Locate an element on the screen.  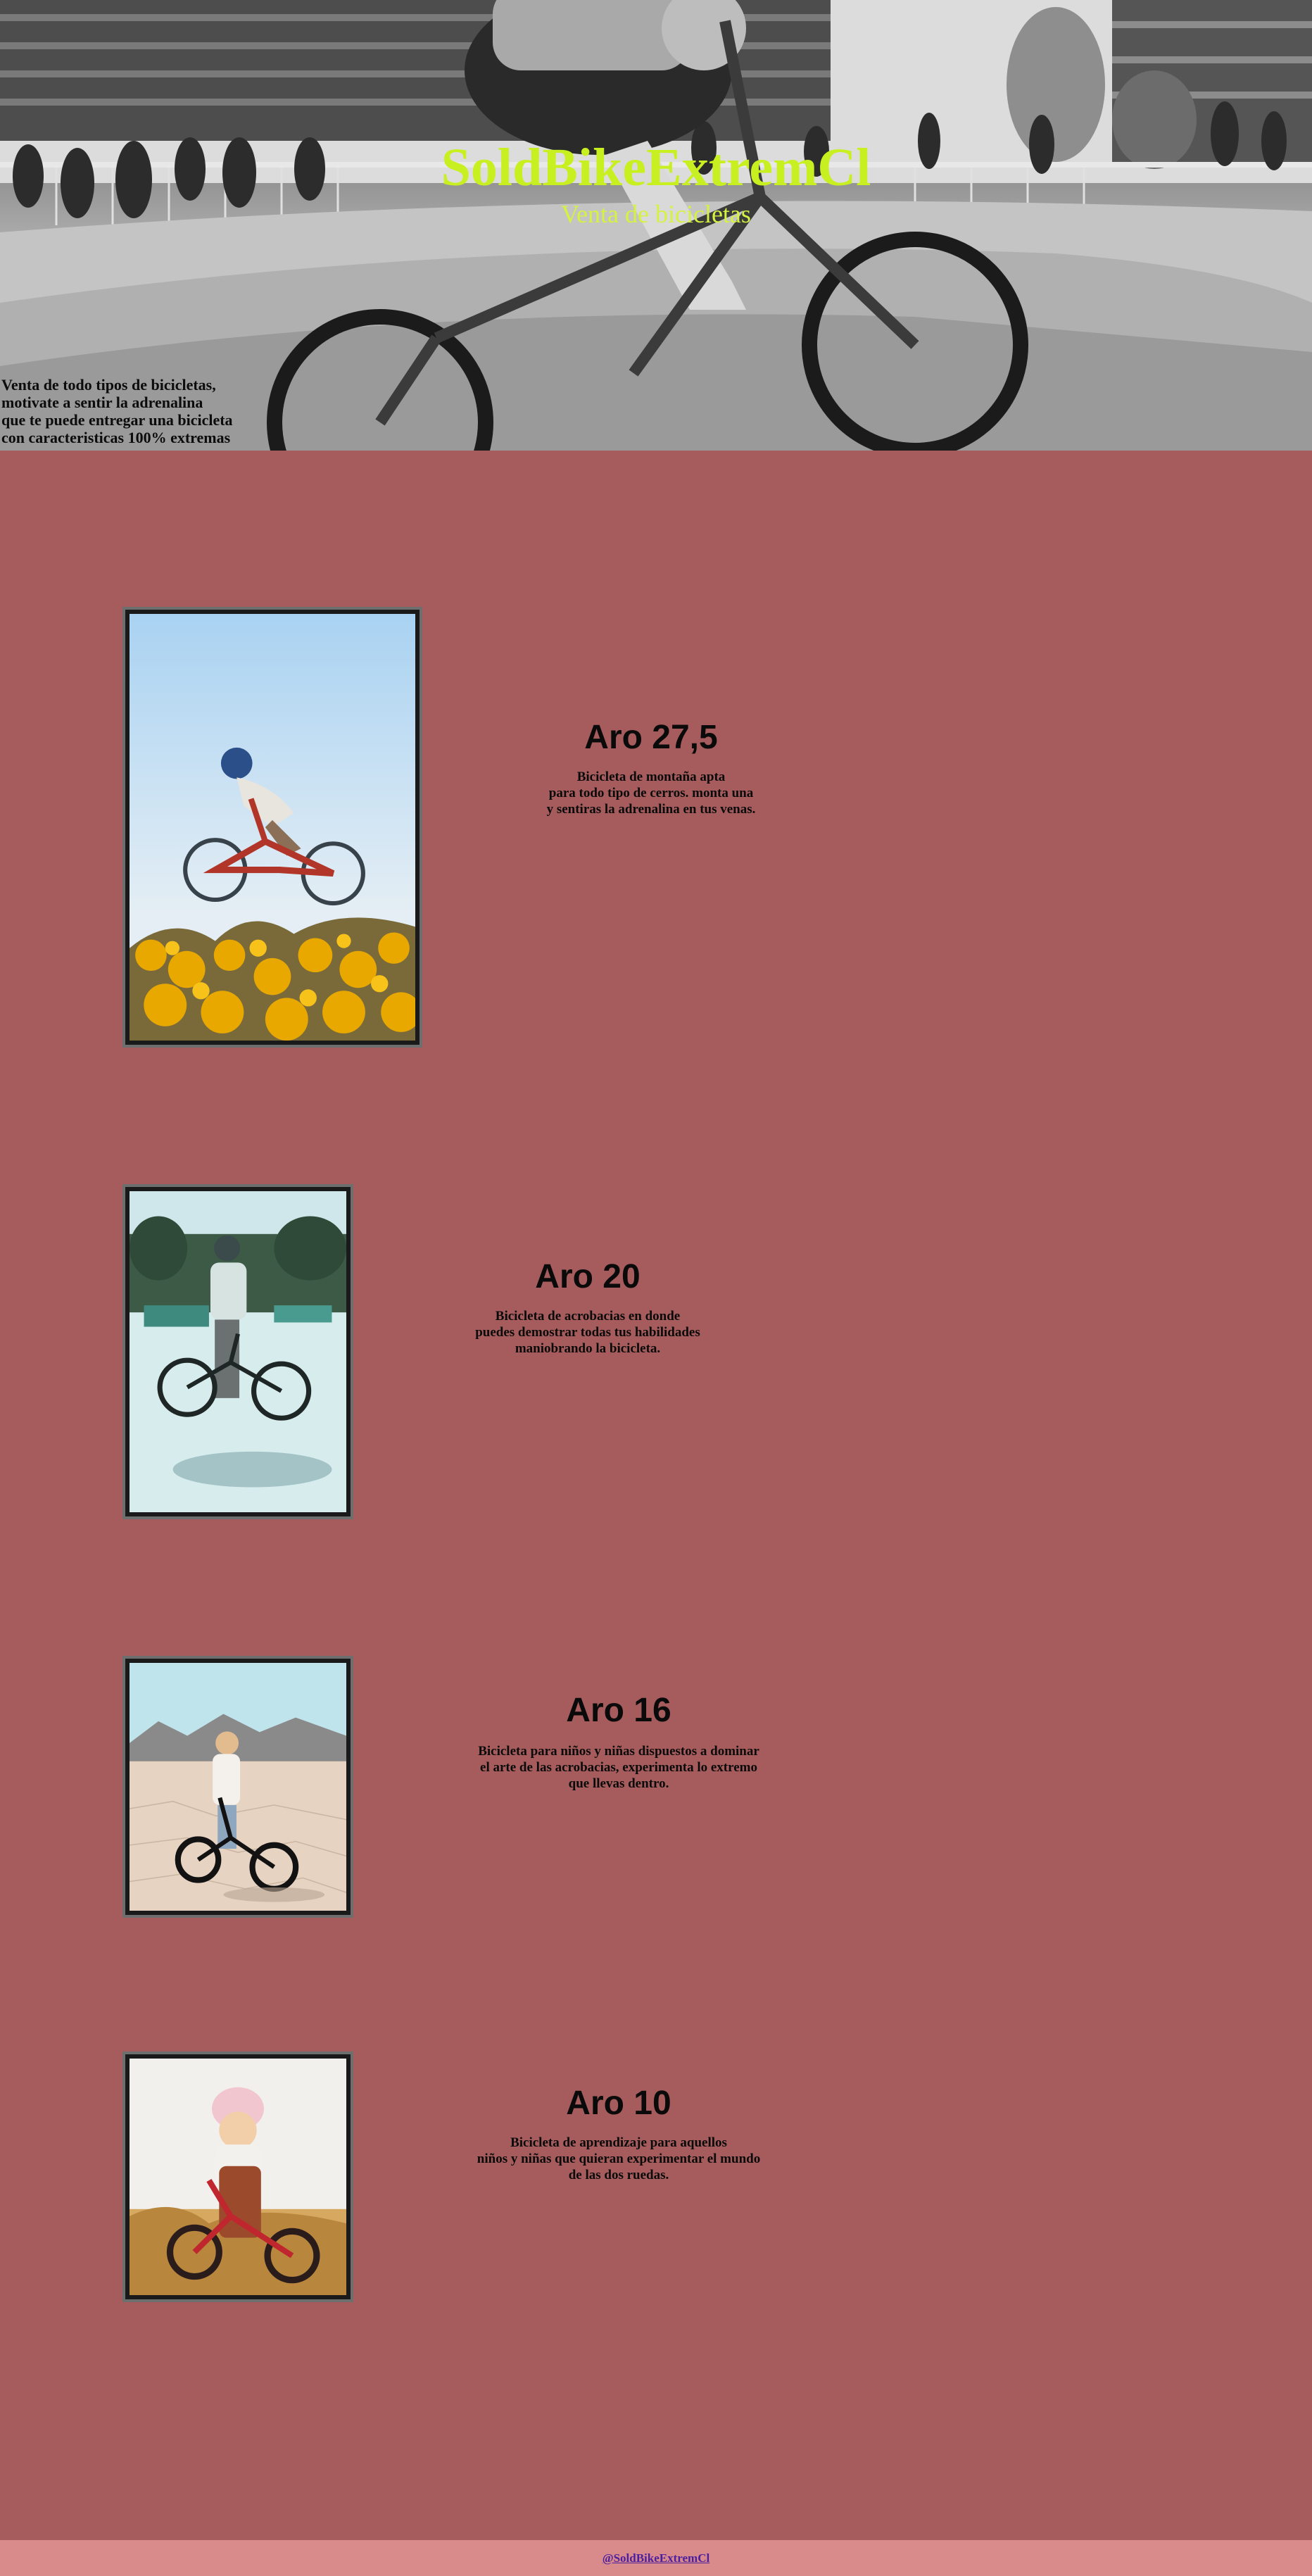
product-photo-kid-bike-desert is located at coordinates (237, 1787).